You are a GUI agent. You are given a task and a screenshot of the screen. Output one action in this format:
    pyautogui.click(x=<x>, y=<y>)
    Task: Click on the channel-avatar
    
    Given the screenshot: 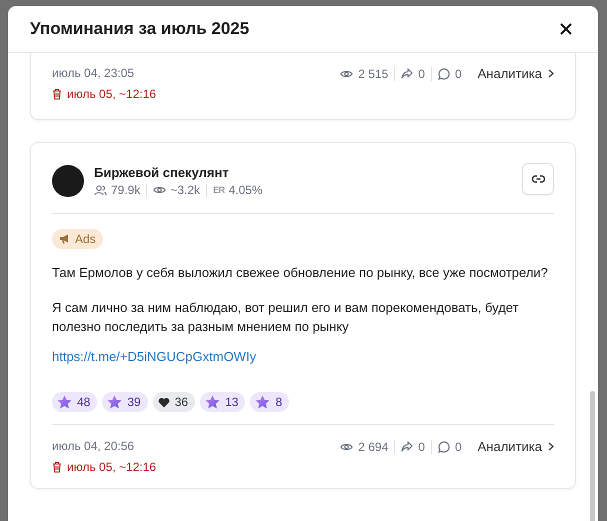 What is the action you would take?
    pyautogui.click(x=68, y=181)
    